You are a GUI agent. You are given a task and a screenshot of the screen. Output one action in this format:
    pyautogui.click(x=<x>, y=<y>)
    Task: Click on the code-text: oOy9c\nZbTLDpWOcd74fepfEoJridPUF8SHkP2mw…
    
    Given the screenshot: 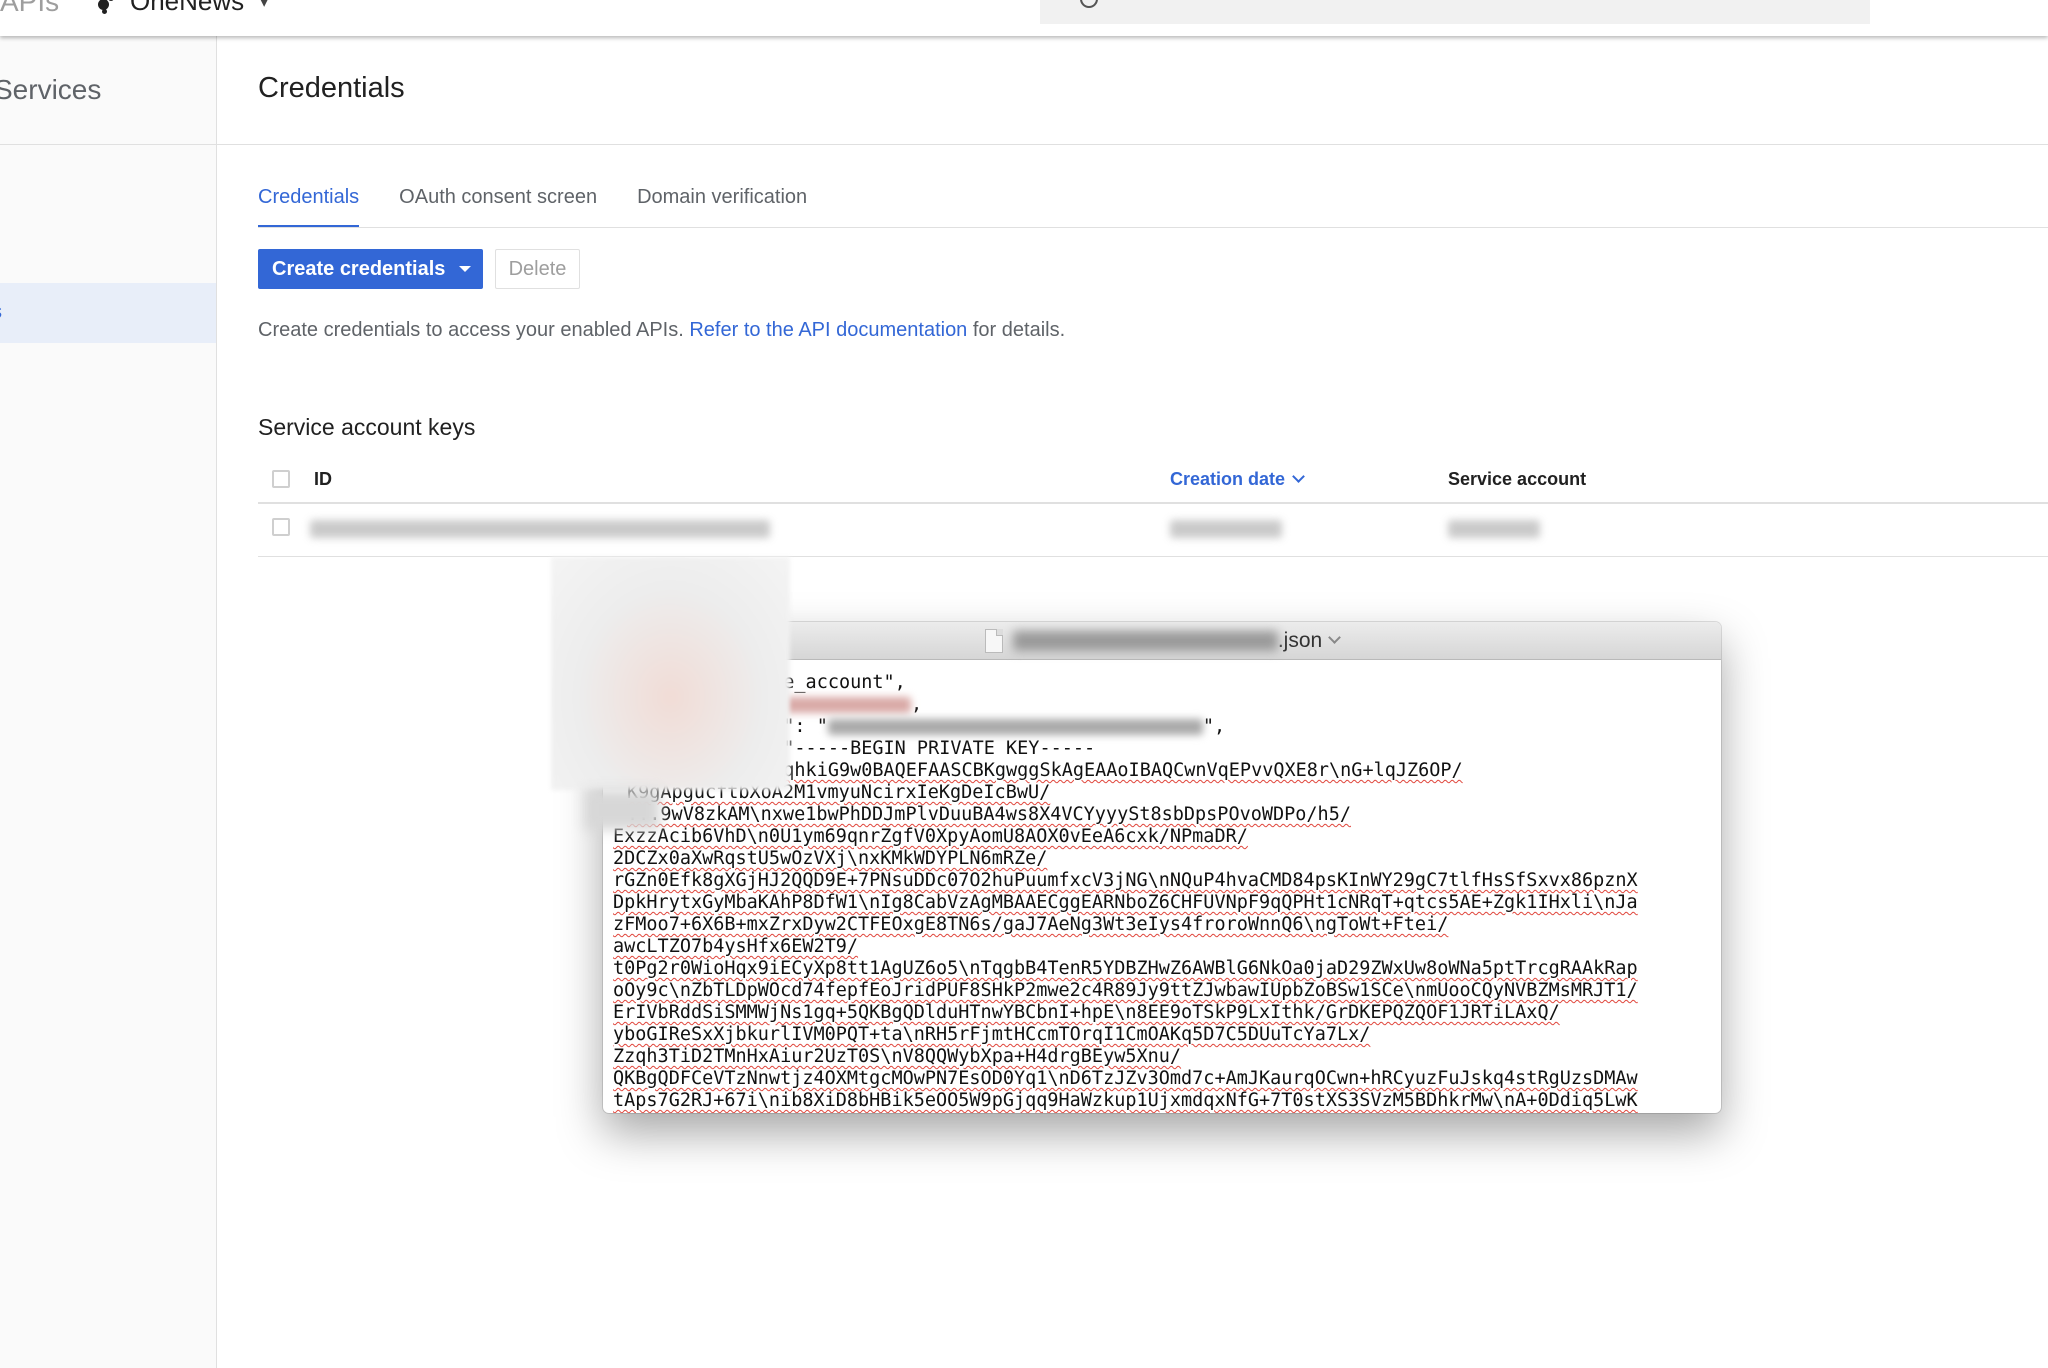 What is the action you would take?
    pyautogui.click(x=1125, y=990)
    